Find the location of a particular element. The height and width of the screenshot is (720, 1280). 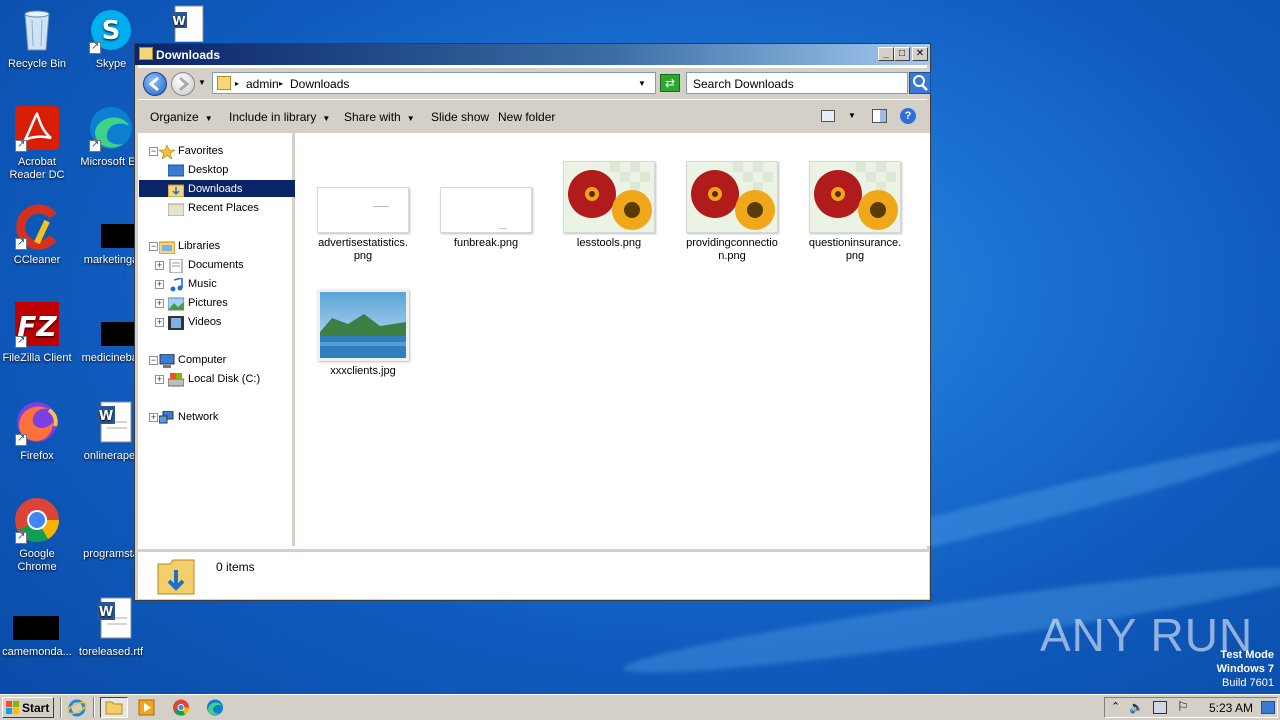

tree-desktop: Desktop is located at coordinates (197, 170).